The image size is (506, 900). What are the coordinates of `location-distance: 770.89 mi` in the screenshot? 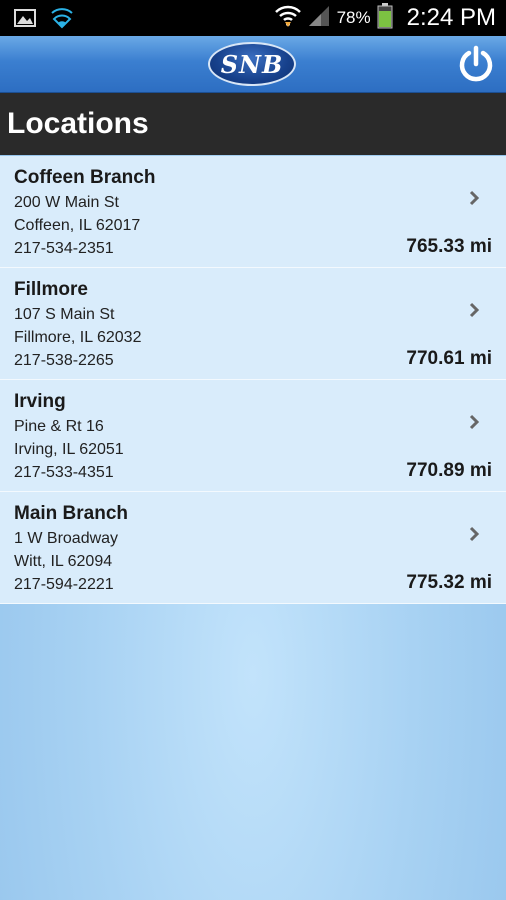 It's located at (449, 470).